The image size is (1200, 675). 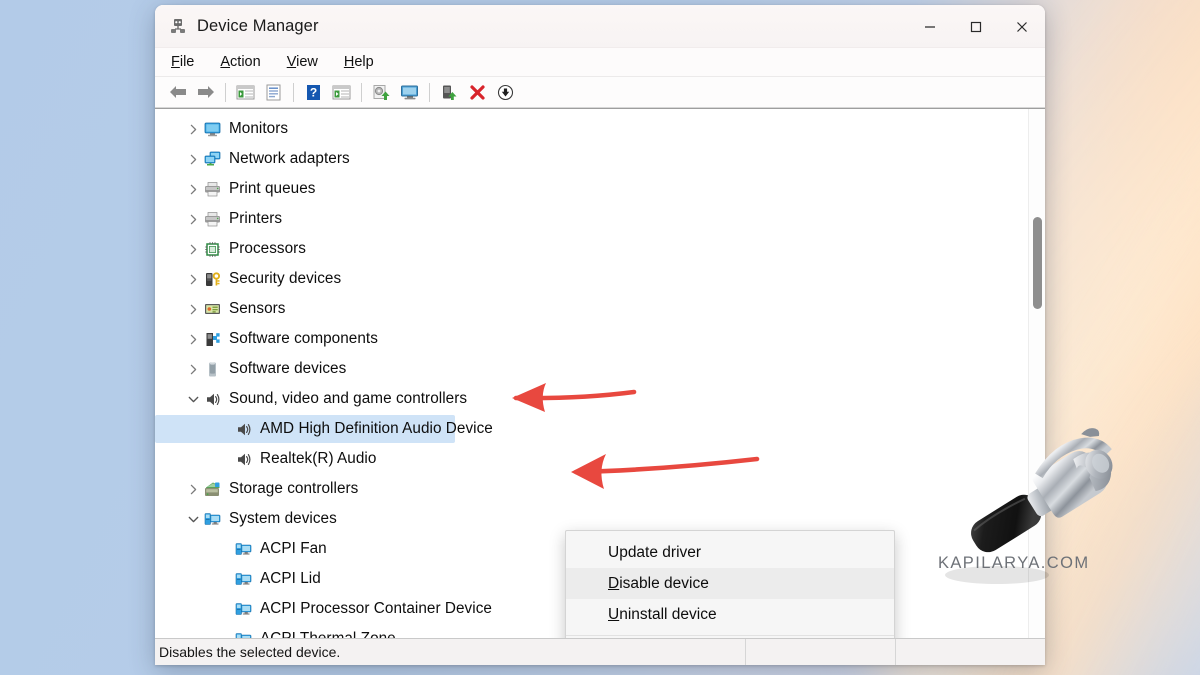 What do you see at coordinates (177, 92) in the screenshot?
I see `back-arrow-icon` at bounding box center [177, 92].